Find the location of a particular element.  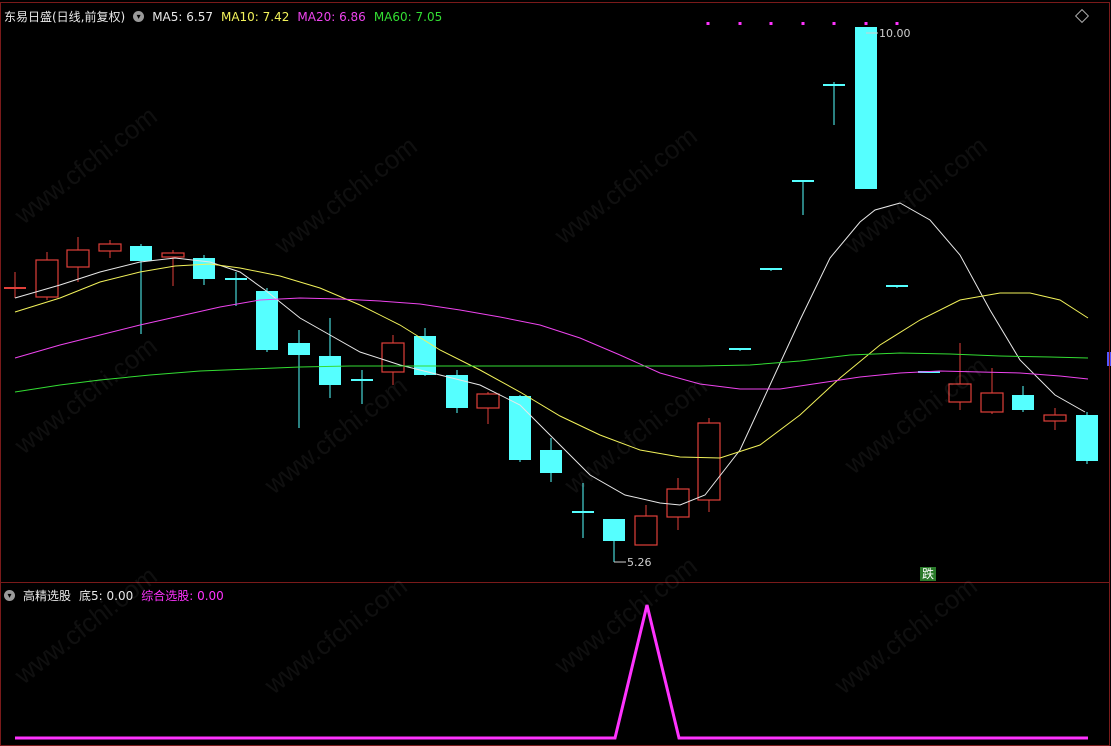

die-badge: 跌 is located at coordinates (928, 574).